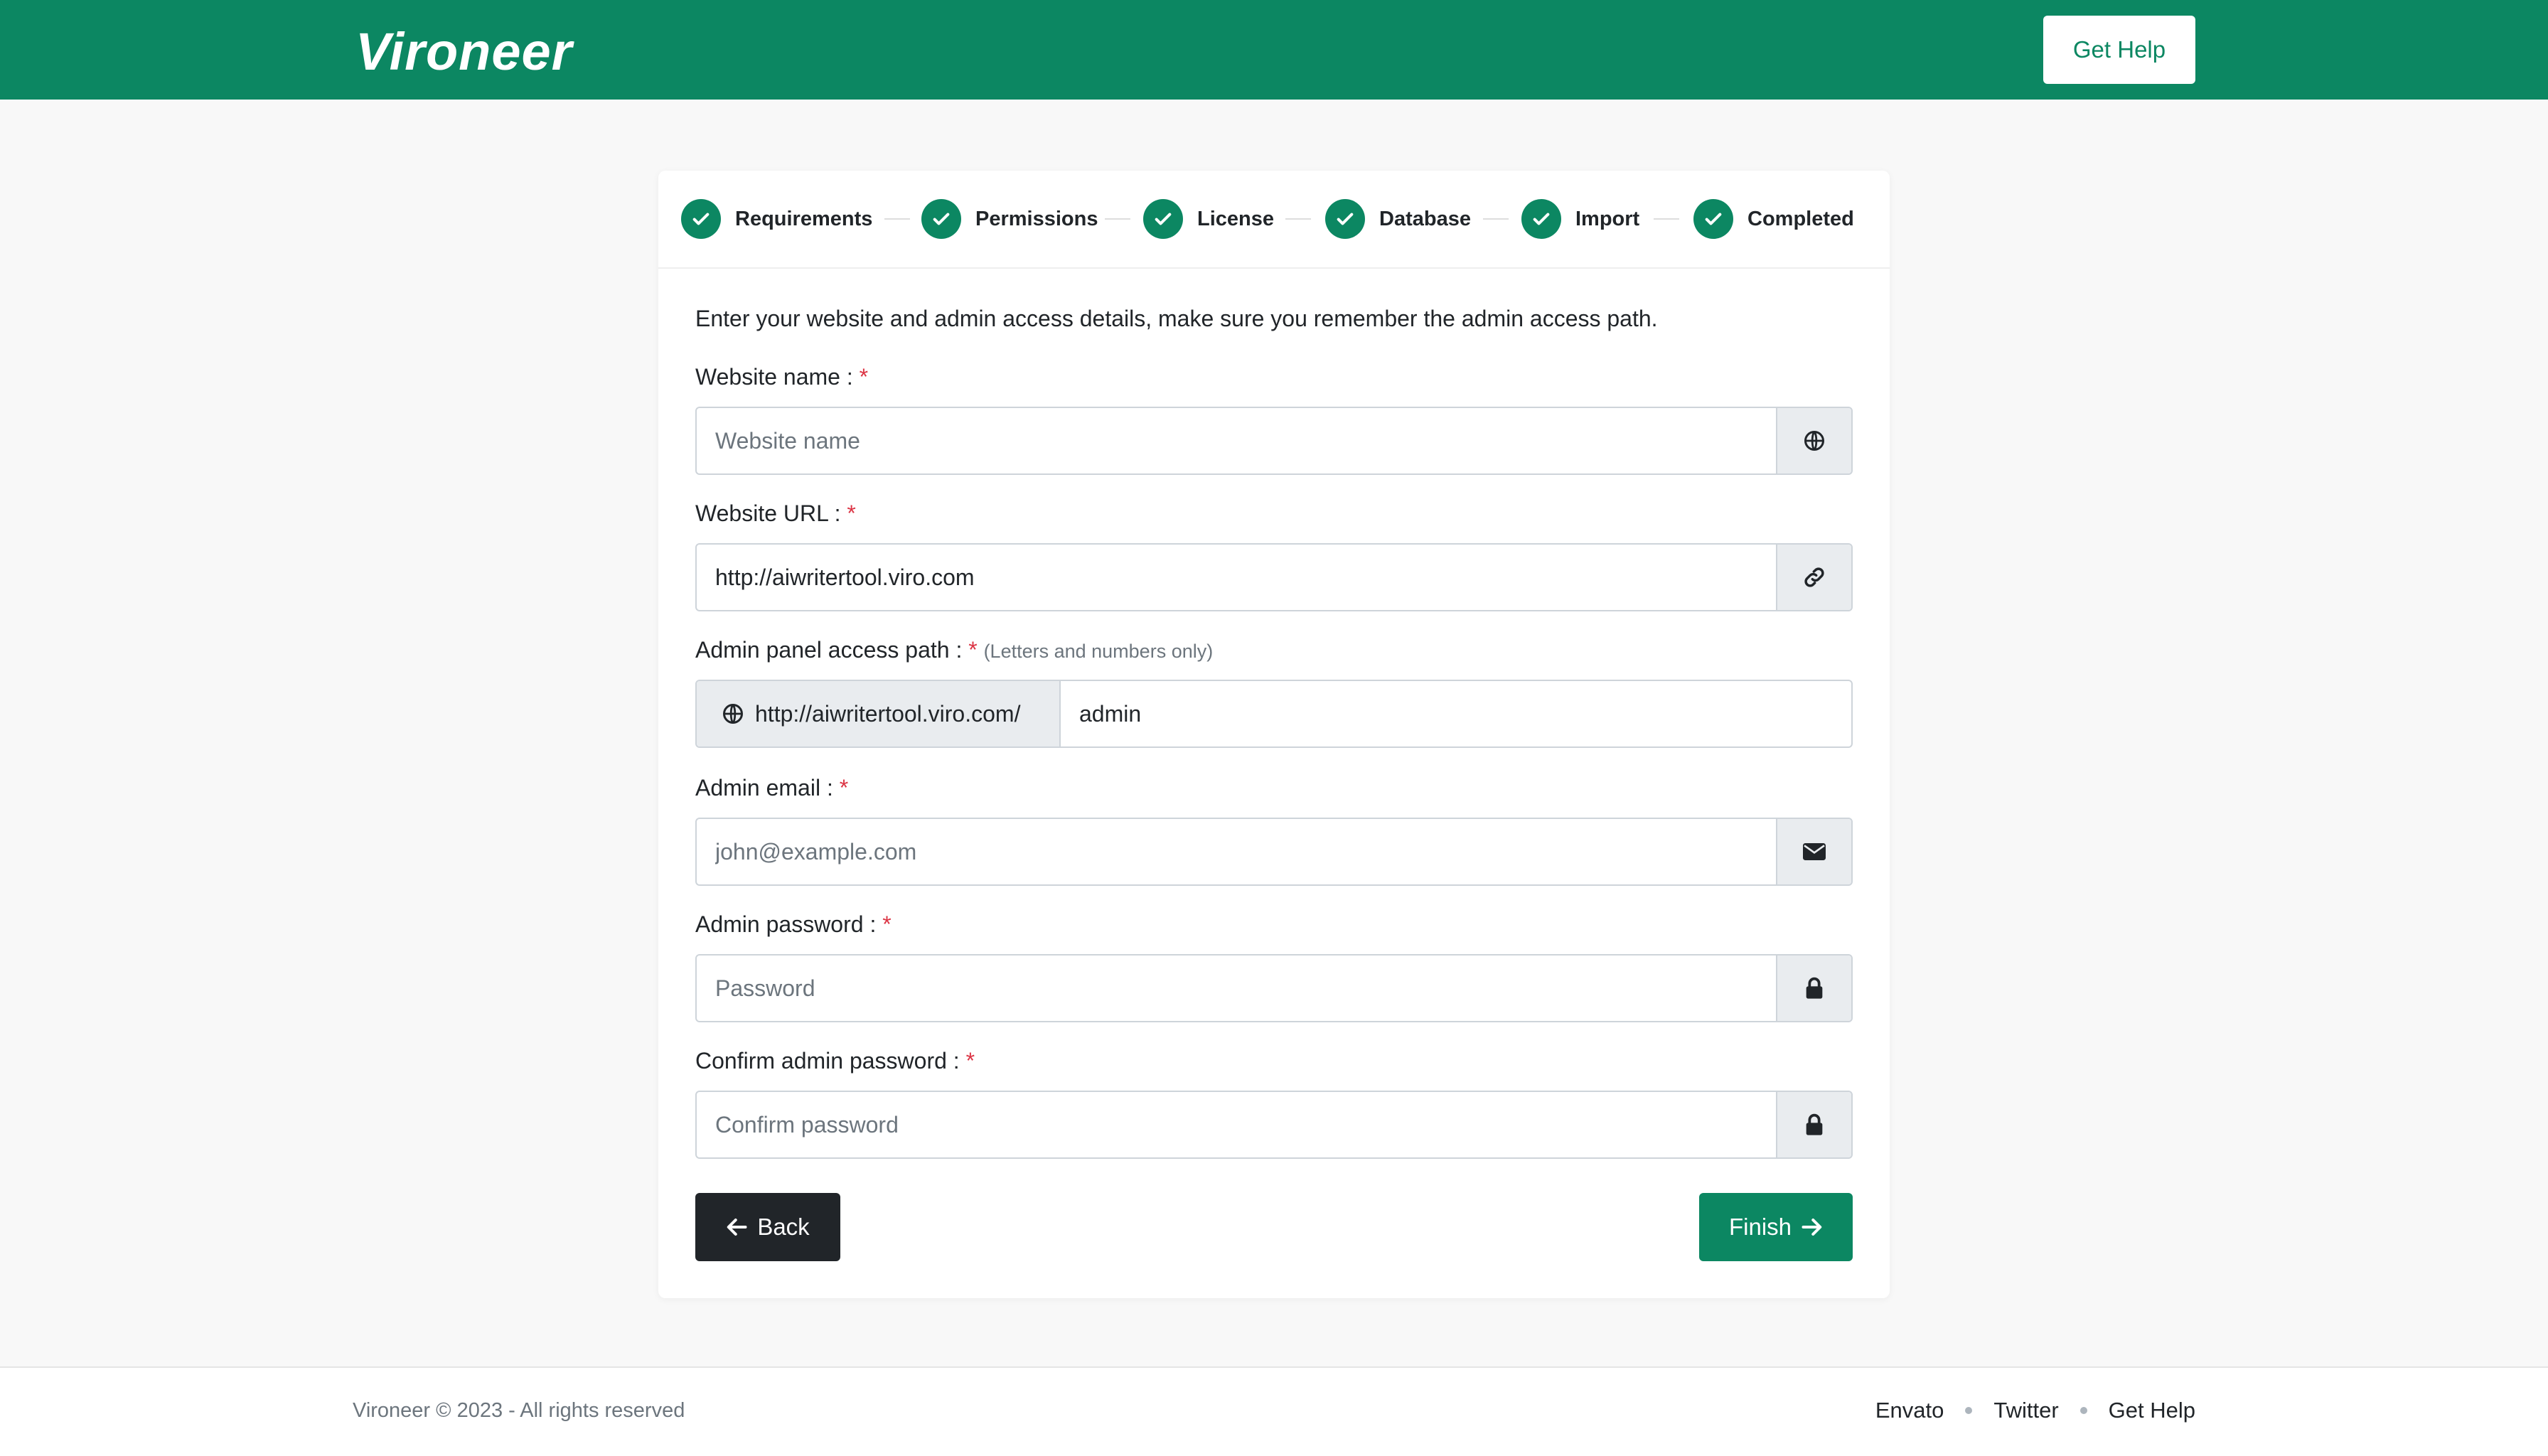  What do you see at coordinates (2119, 50) in the screenshot?
I see `get-help-button: Get Help` at bounding box center [2119, 50].